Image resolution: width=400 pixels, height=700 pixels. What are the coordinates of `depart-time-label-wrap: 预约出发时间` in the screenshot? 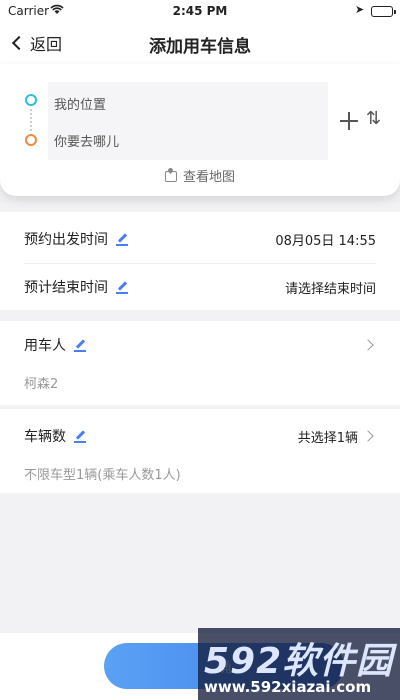 It's located at (76, 239).